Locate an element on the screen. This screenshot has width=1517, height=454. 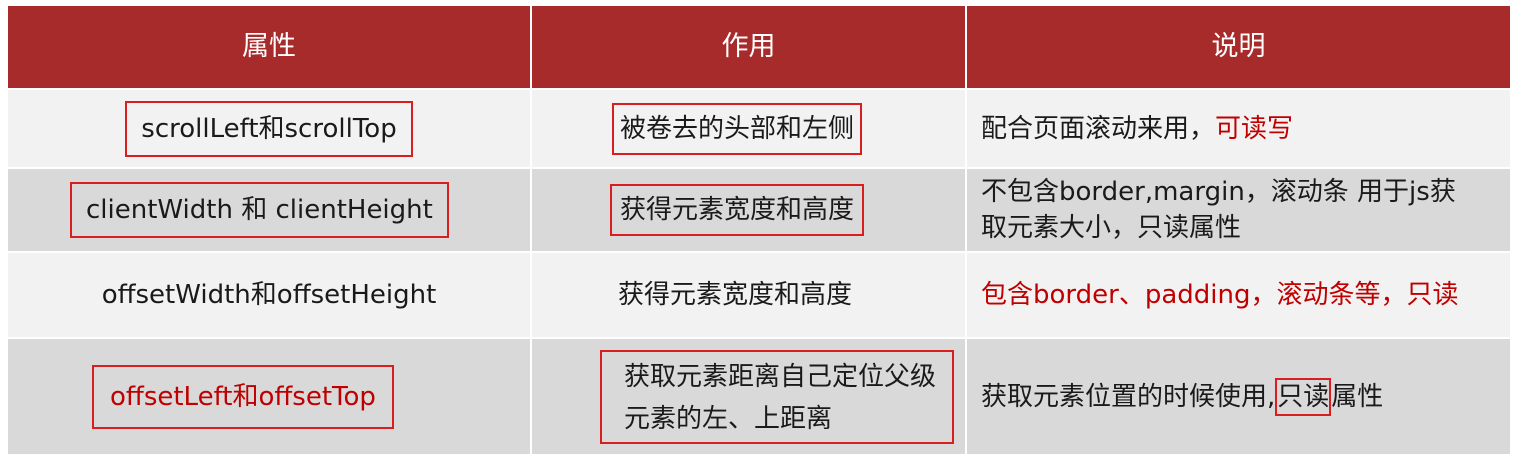
row4-desc-cell: 获取元素位置的时候使用,只读属性 is located at coordinates (1238, 396).